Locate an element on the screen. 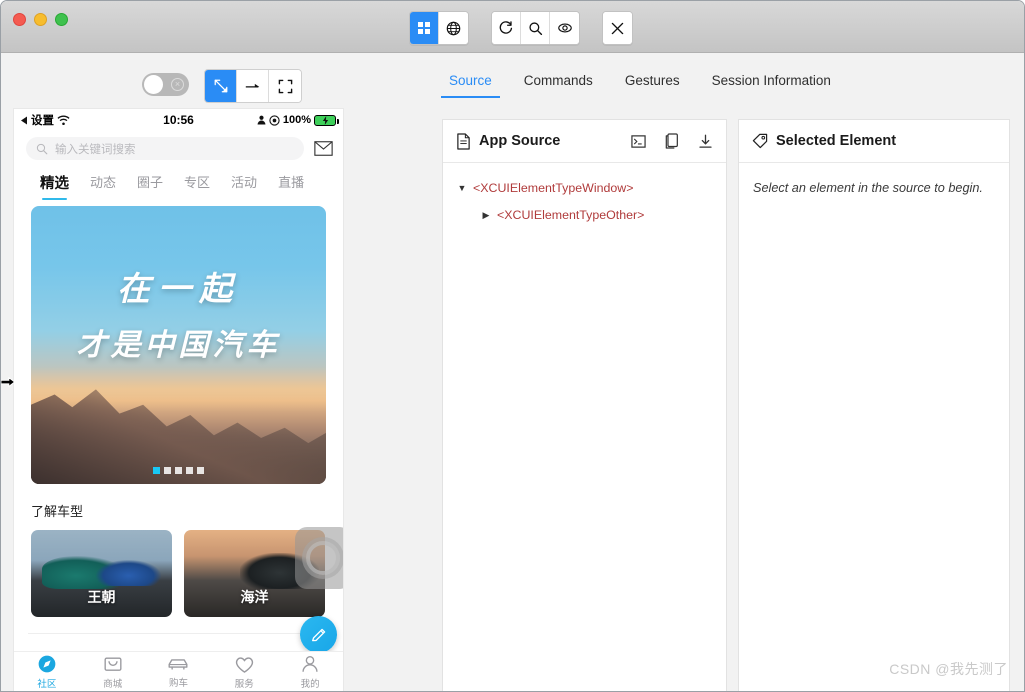  tab-session-information: Session Information is located at coordinates (771, 82).